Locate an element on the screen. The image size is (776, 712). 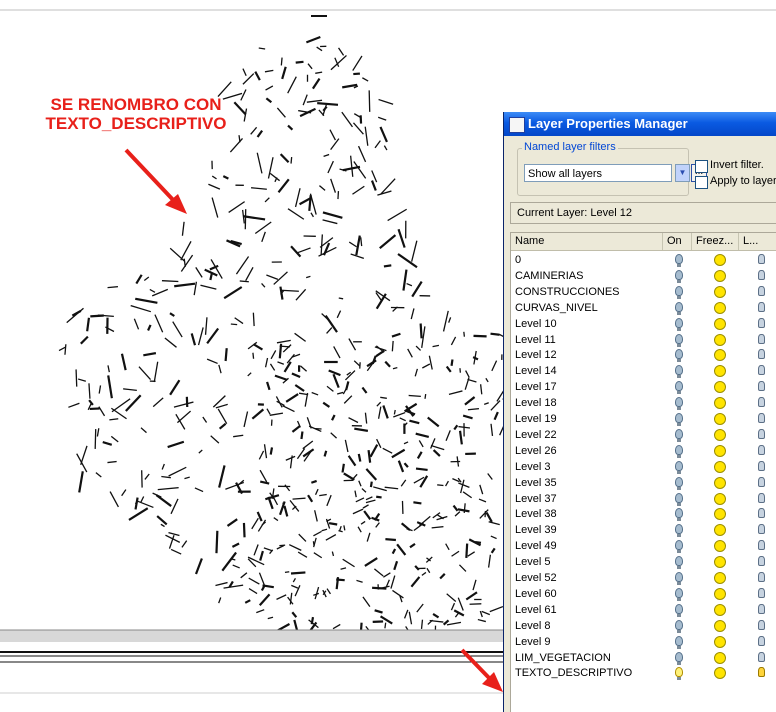
layer-row: Level 14 is located at coordinates (643, 371).